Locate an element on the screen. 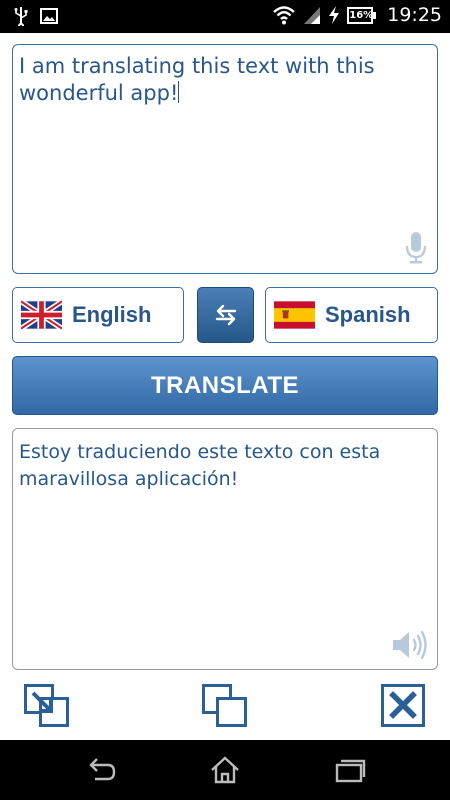 This screenshot has width=450, height=800. swap-languages-button is located at coordinates (225, 315).